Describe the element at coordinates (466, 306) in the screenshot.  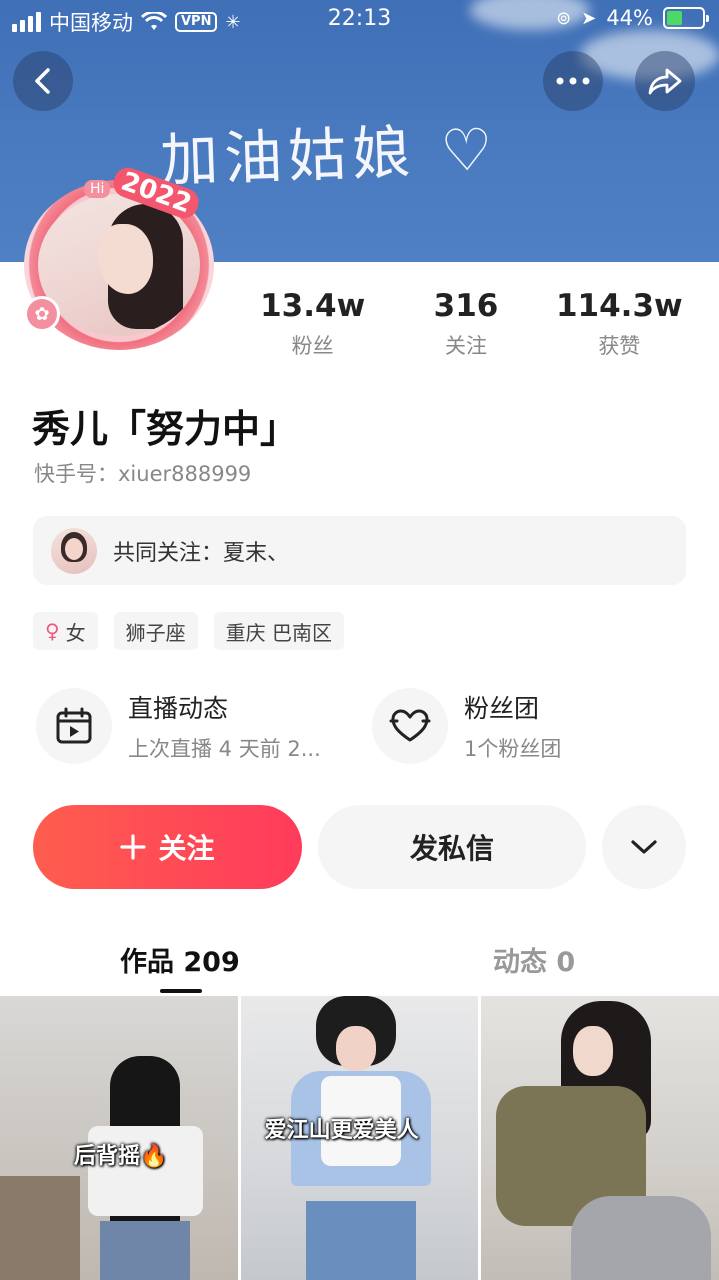
I see `following-count: 316` at that location.